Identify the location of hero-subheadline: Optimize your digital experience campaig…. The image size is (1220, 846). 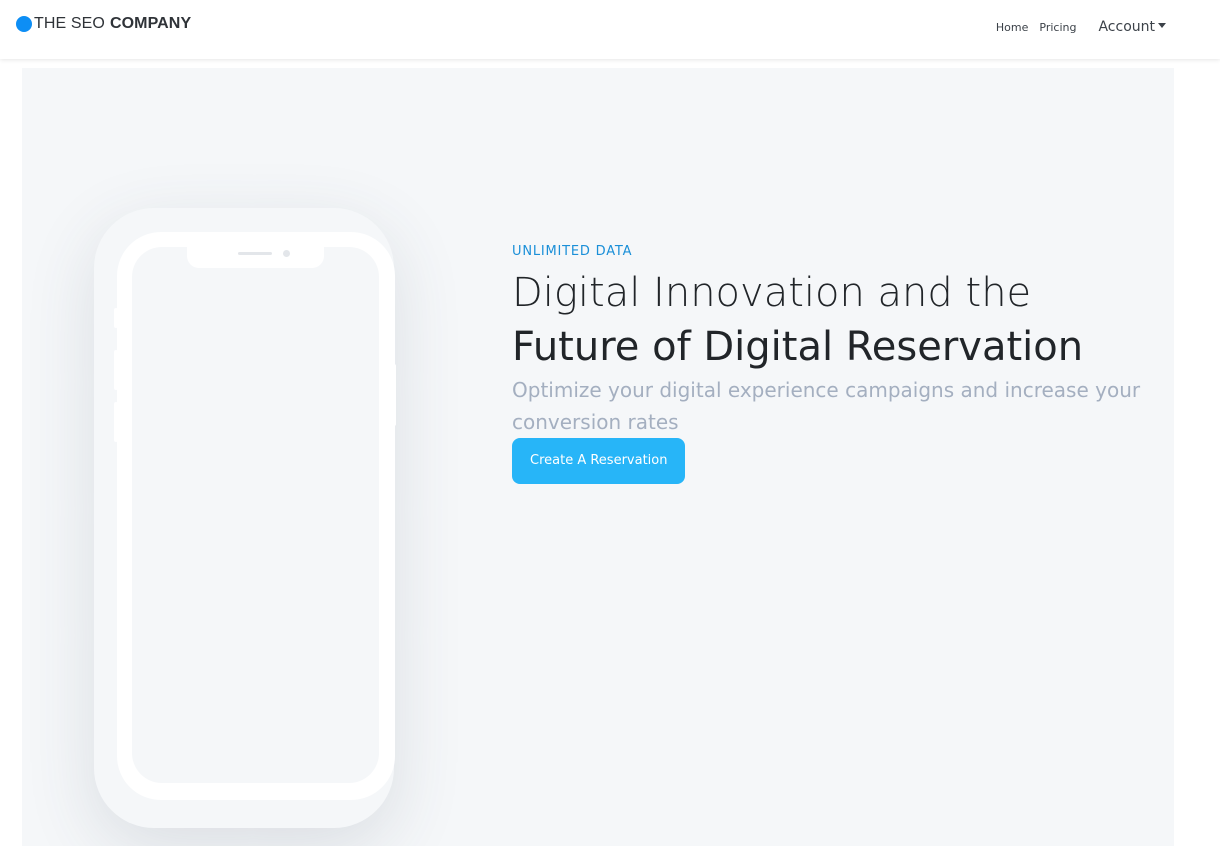
(826, 406).